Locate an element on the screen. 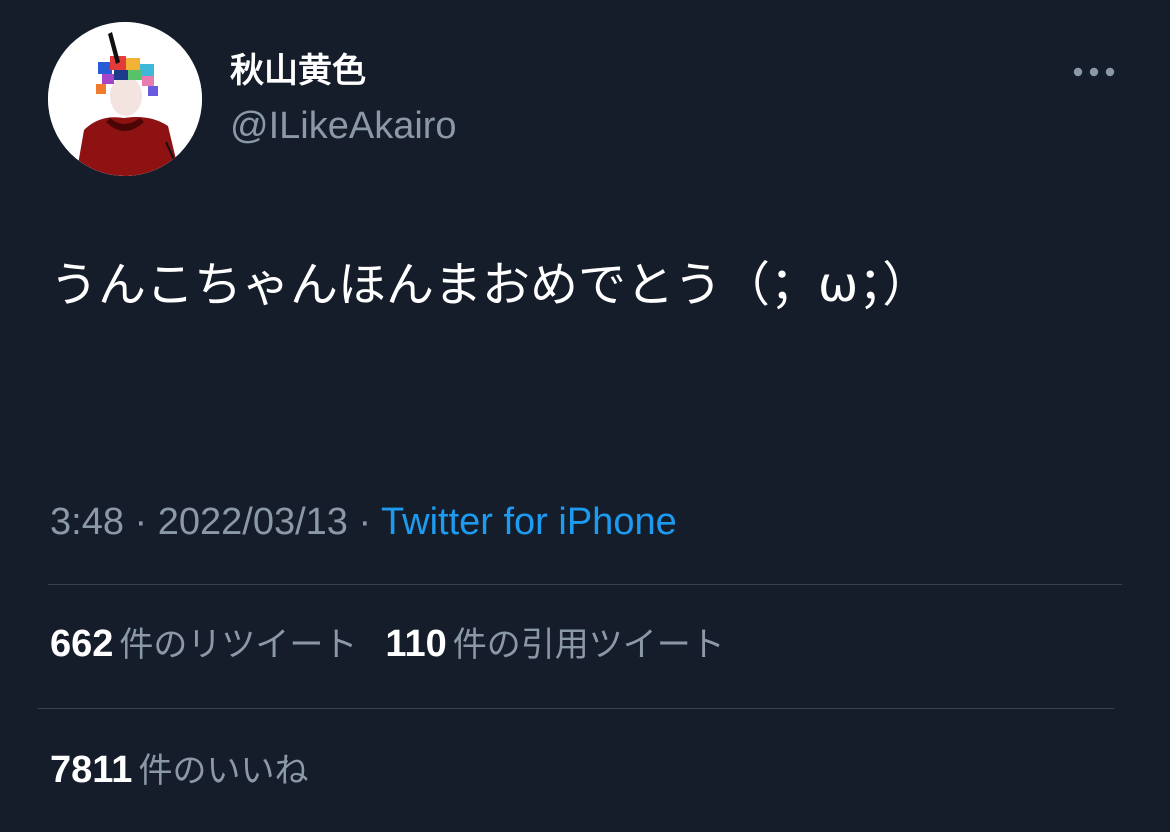  retweets-count: 662 is located at coordinates (82, 644).